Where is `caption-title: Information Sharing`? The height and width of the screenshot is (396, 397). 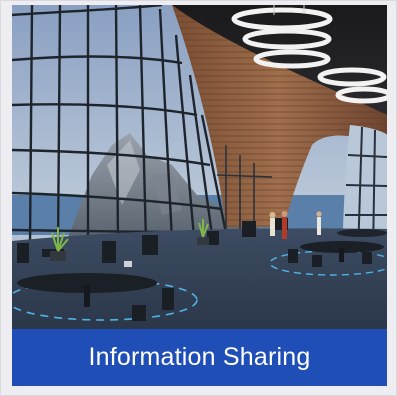 caption-title: Information Sharing is located at coordinates (200, 357).